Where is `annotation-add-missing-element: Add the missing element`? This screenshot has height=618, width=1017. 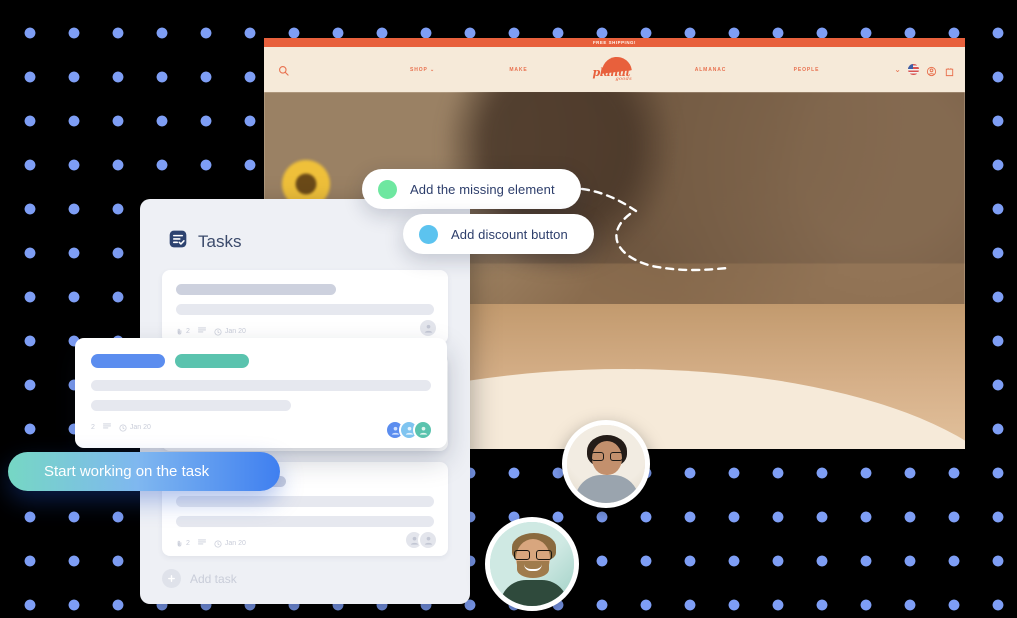
annotation-add-missing-element: Add the missing element is located at coordinates (471, 189).